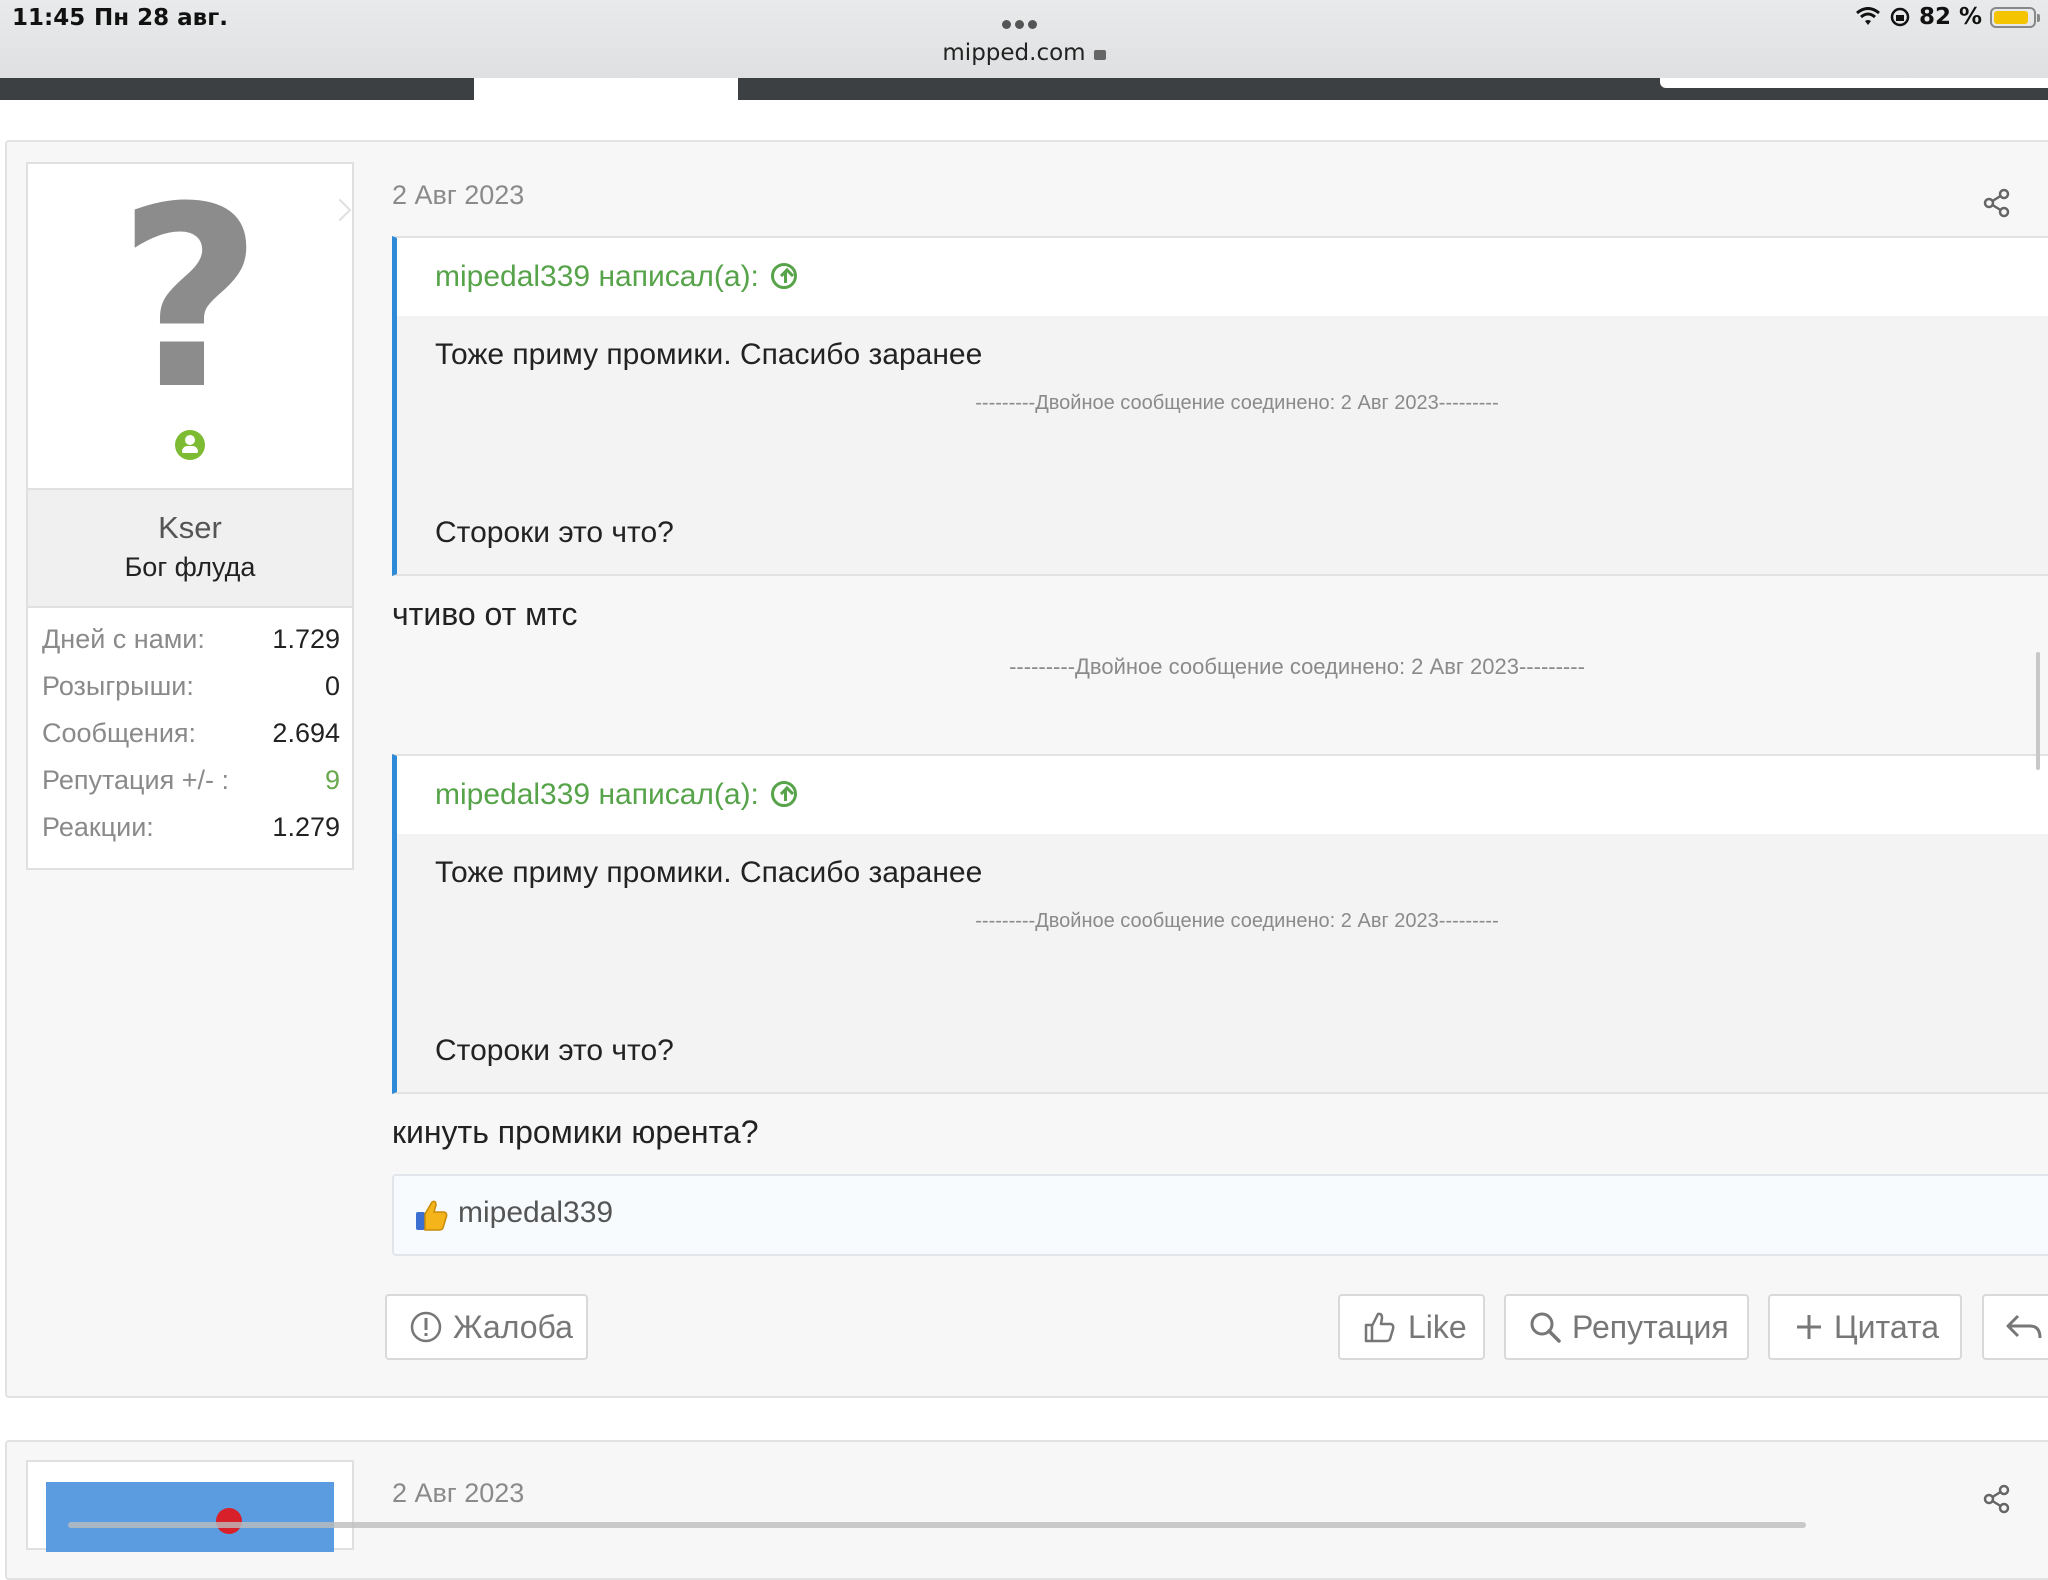  I want to click on stat-value: 2.694, so click(306, 733).